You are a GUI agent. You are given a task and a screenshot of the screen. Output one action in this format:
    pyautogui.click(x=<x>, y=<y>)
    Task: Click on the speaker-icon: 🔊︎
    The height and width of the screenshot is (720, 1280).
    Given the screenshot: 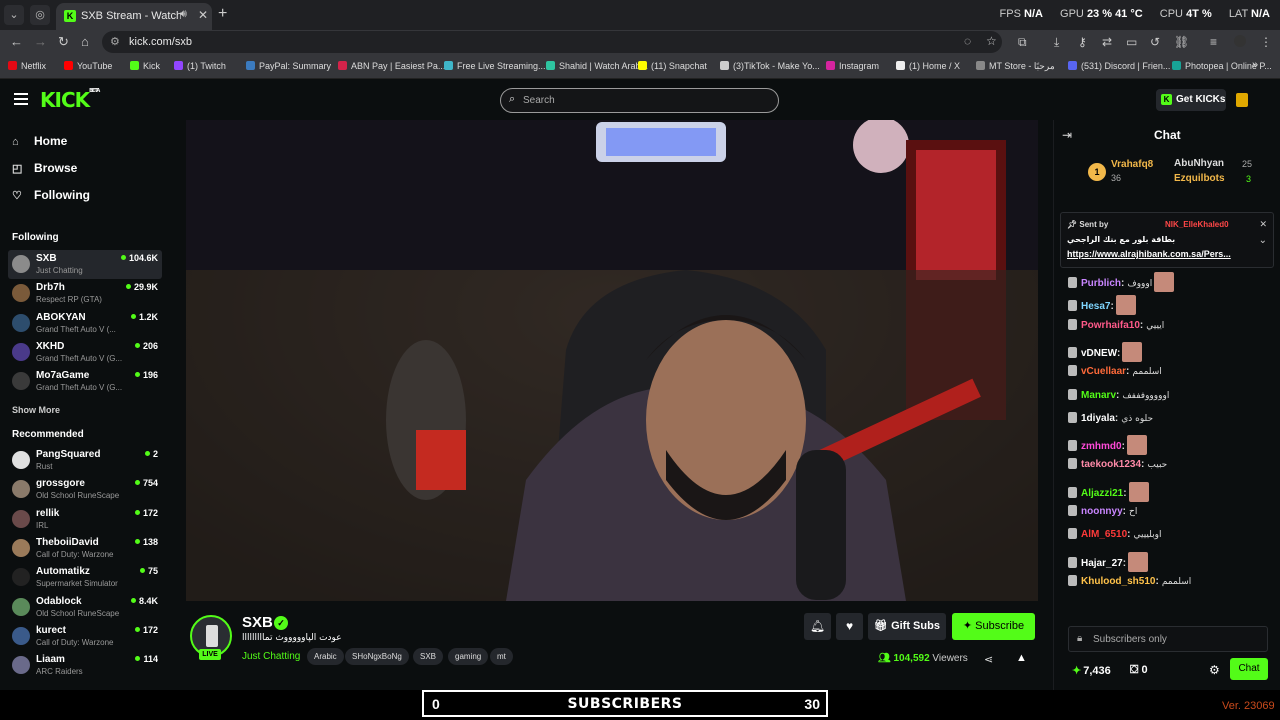 What is the action you would take?
    pyautogui.click(x=183, y=14)
    